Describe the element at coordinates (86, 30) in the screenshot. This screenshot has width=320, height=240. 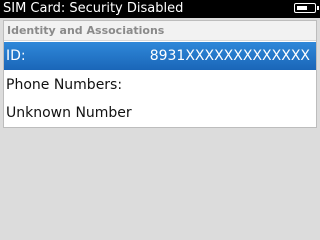
I see `section-header-label: Identity and Associations` at that location.